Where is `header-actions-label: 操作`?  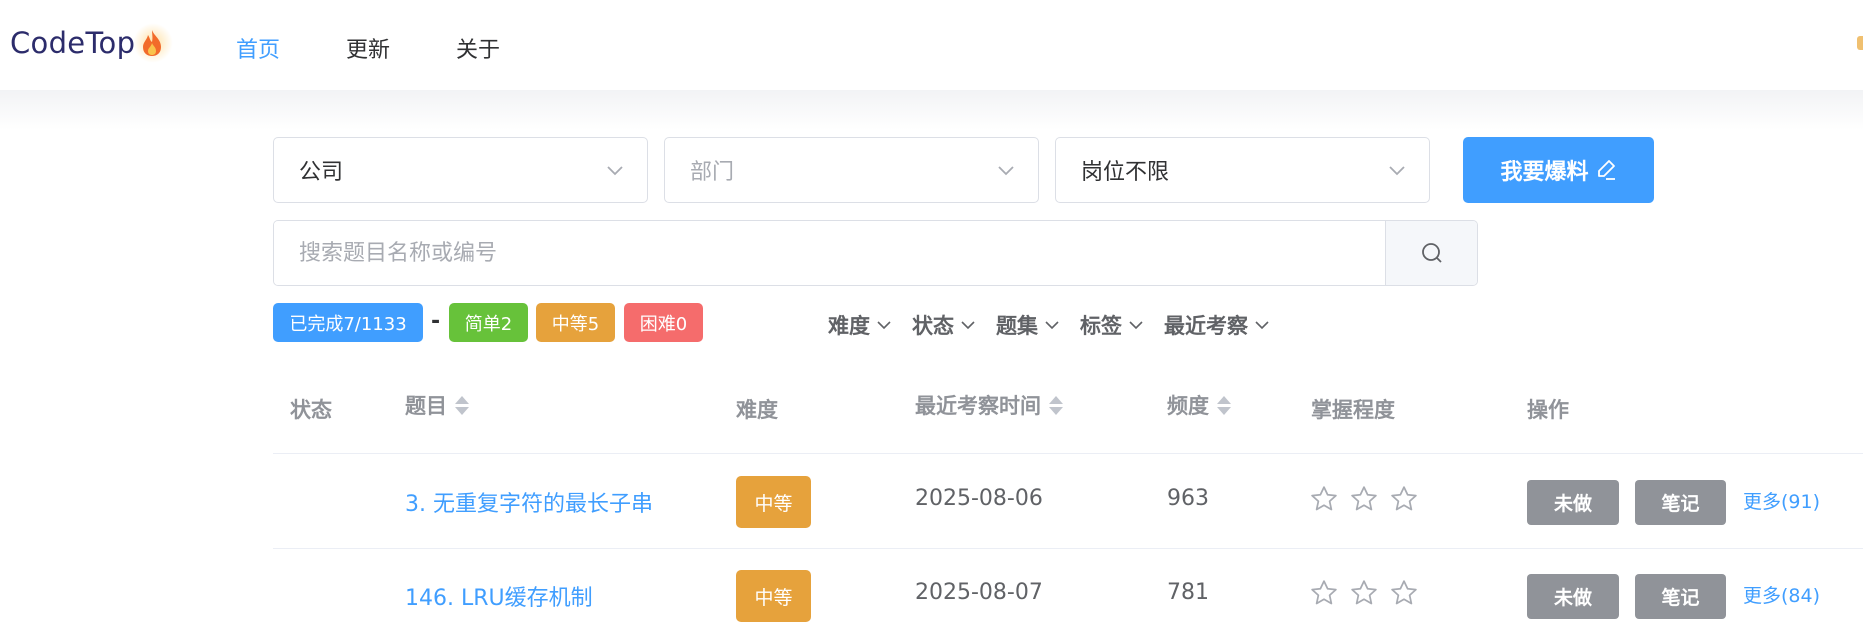
header-actions-label: 操作 is located at coordinates (1548, 410).